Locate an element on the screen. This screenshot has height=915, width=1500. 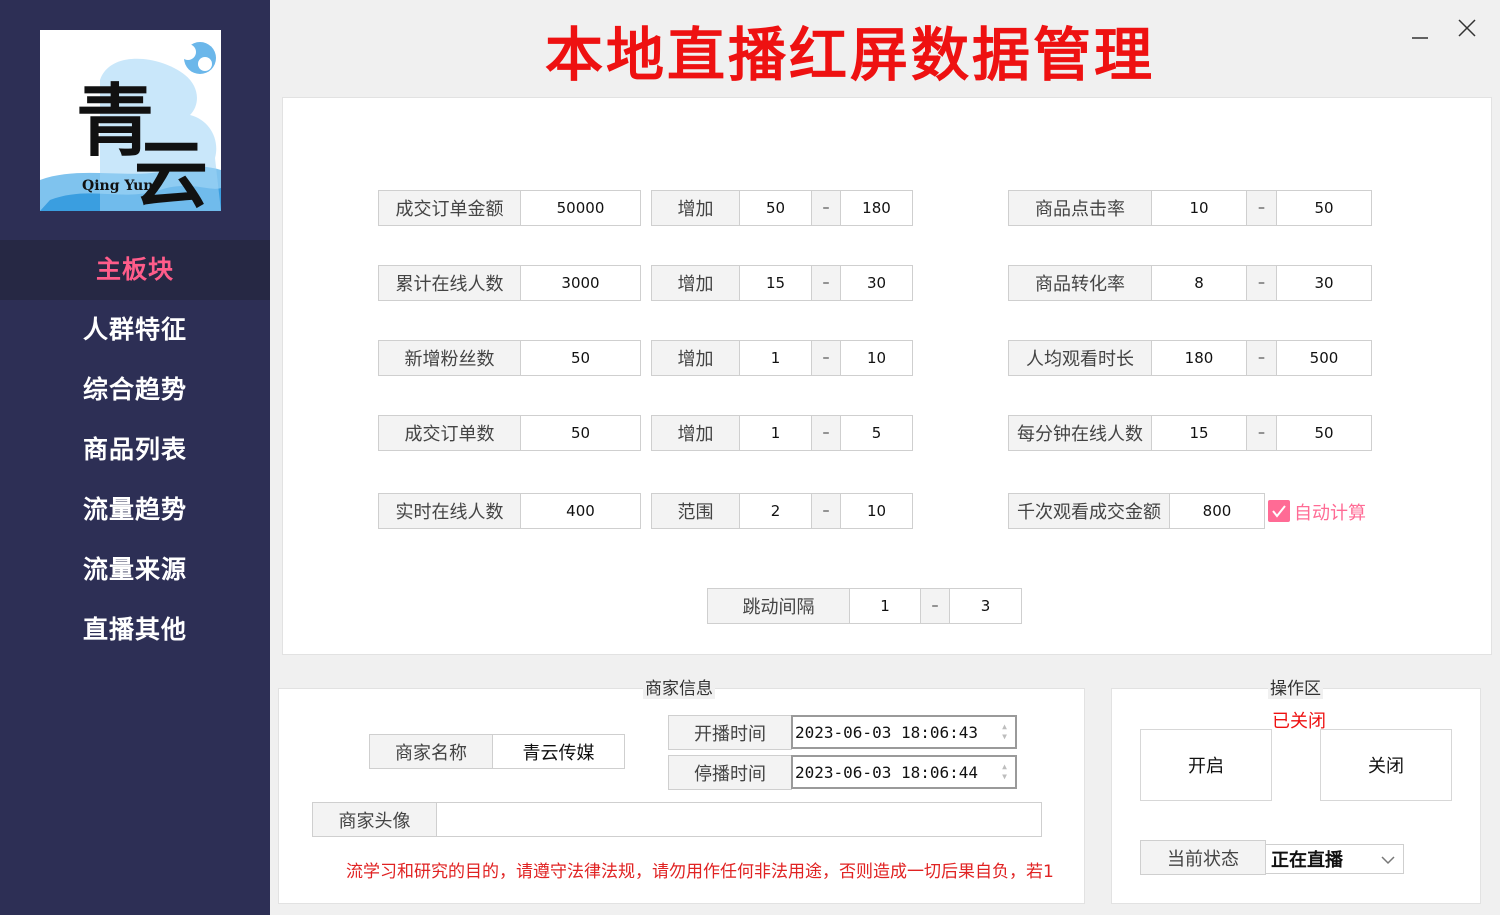
param-label: 千次观看成交金额 is located at coordinates (1089, 511).